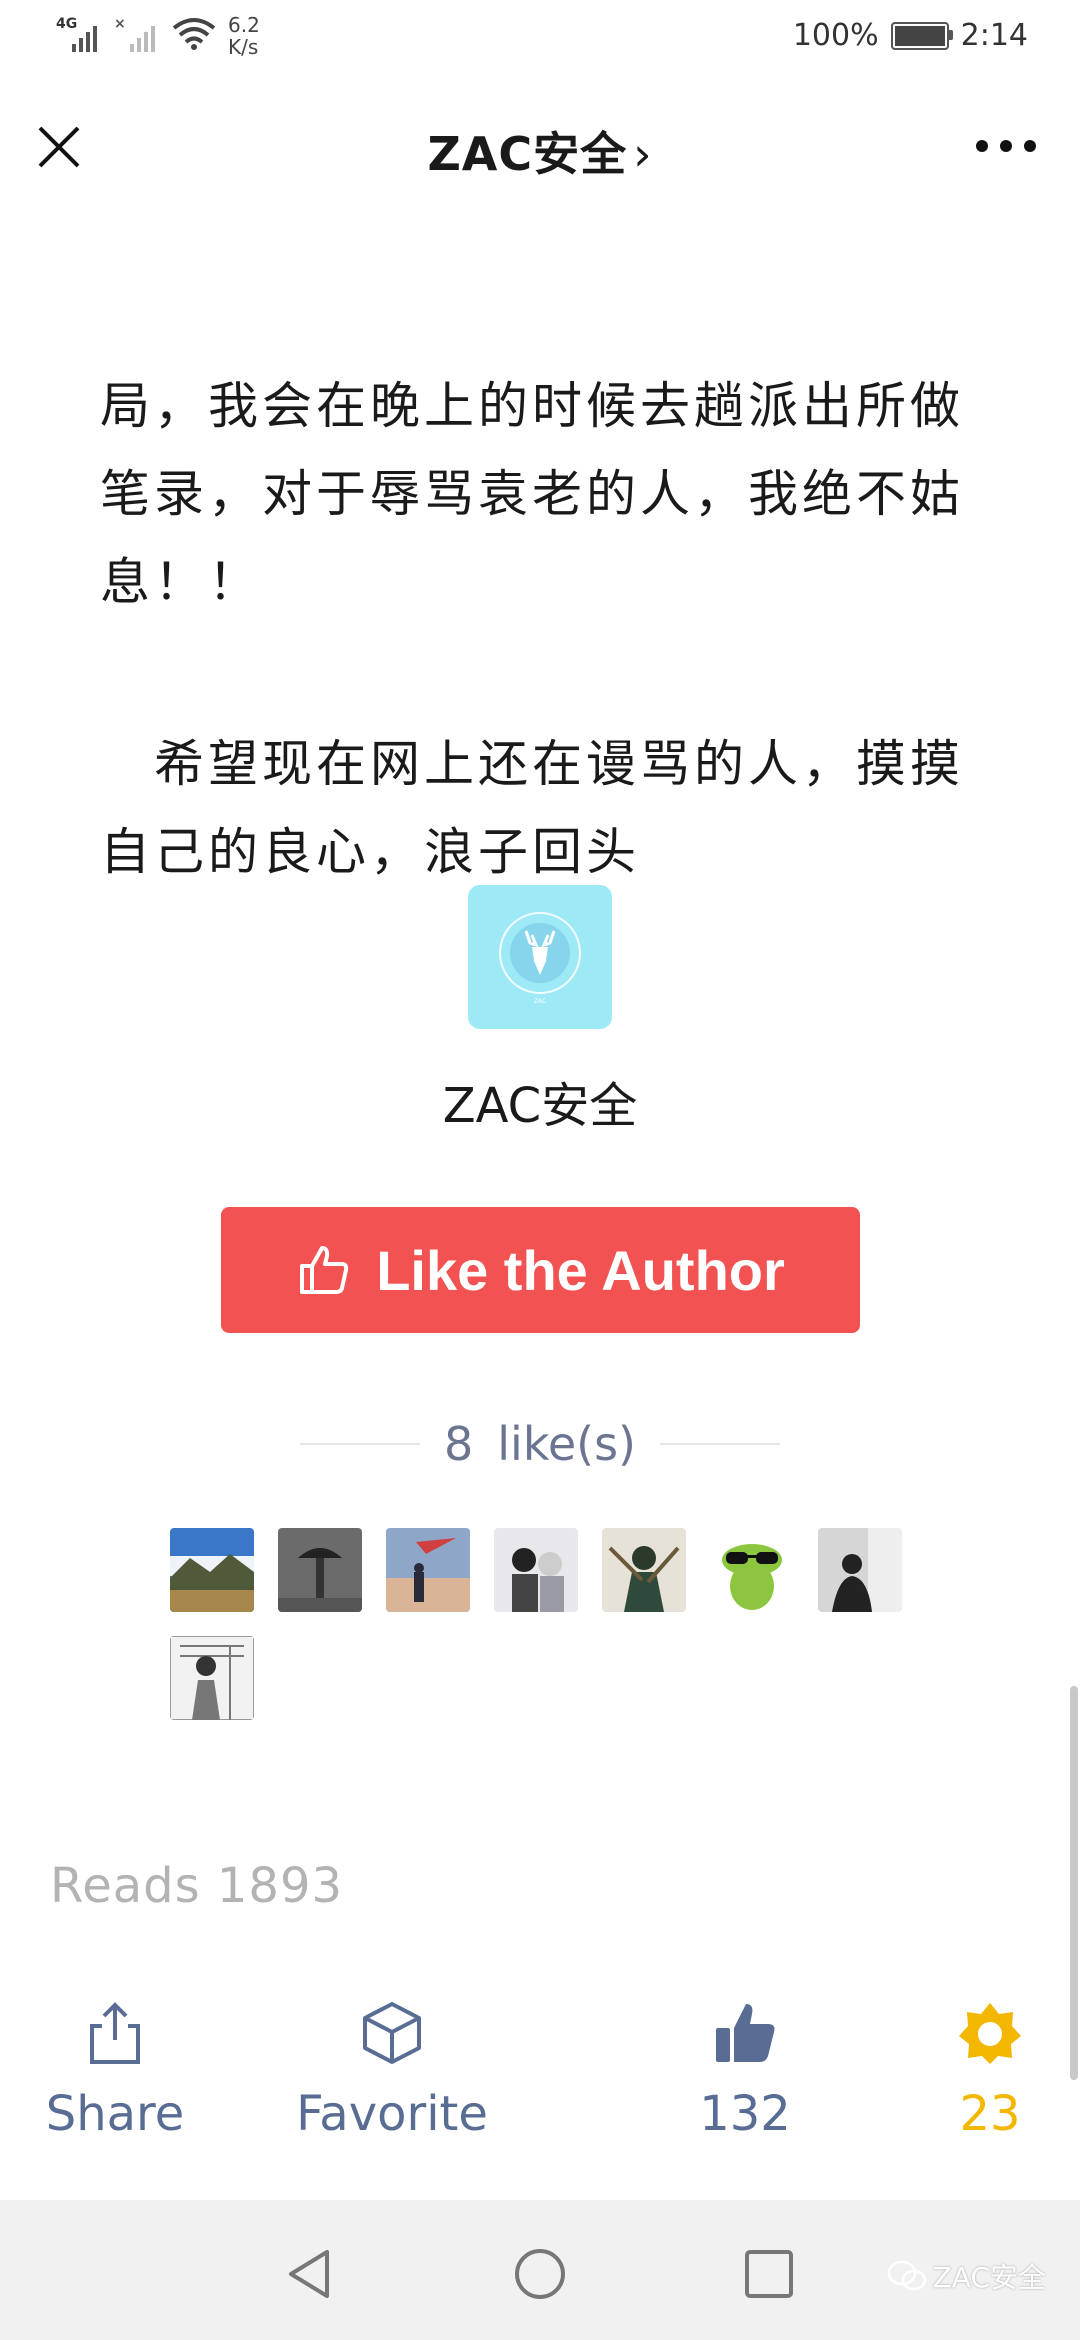 Image resolution: width=1080 pixels, height=2340 pixels. Describe the element at coordinates (540, 2090) in the screenshot. I see `article-action-bar: Share Favorite 132 23` at that location.